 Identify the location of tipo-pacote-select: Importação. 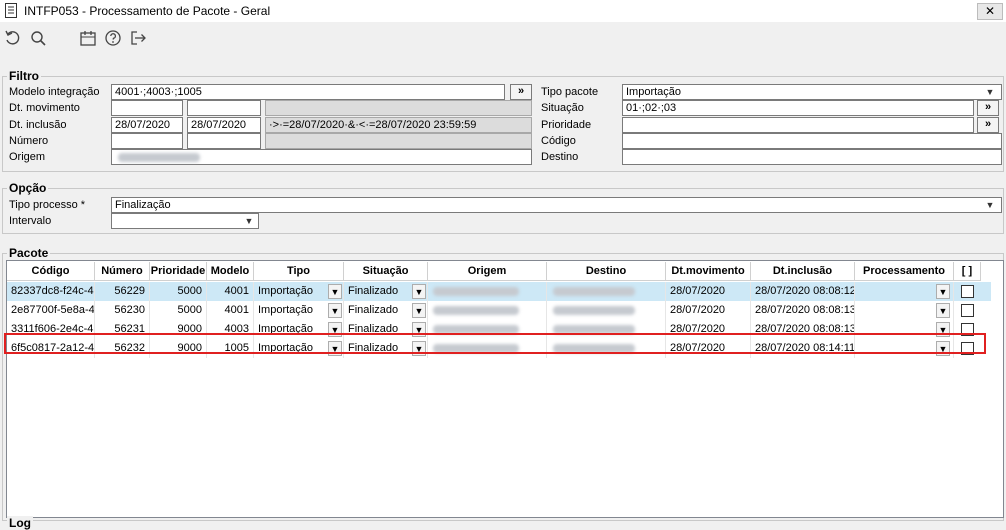
(812, 92).